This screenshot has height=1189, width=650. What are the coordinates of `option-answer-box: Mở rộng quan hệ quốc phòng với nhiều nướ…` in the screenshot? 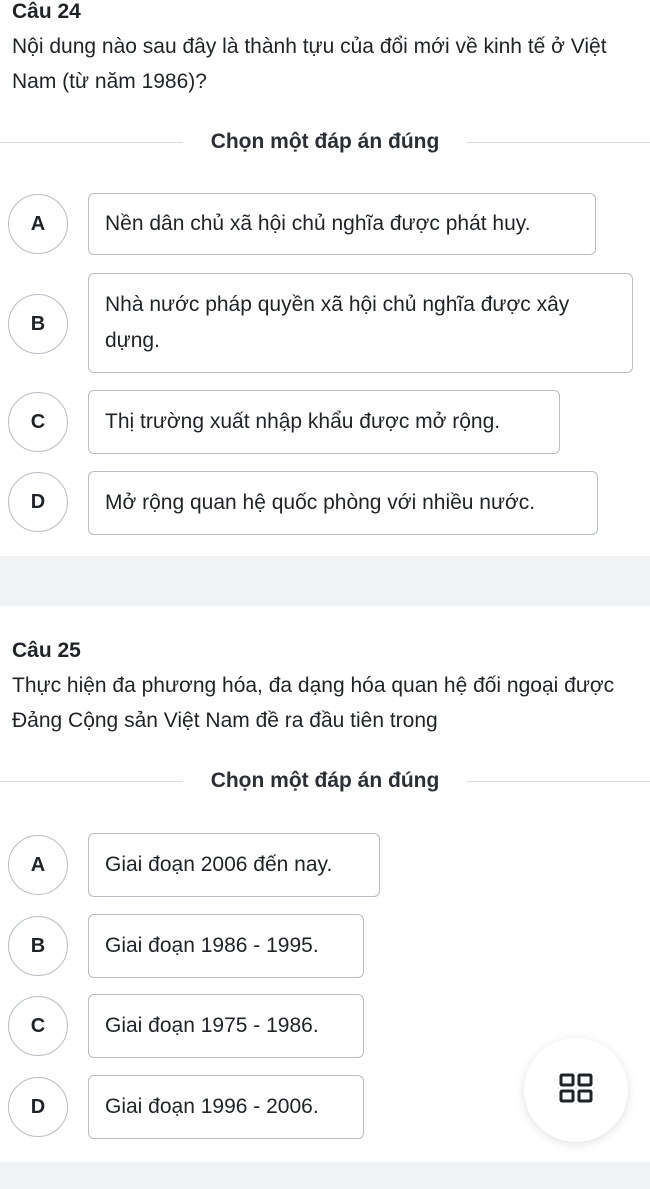 It's located at (343, 503).